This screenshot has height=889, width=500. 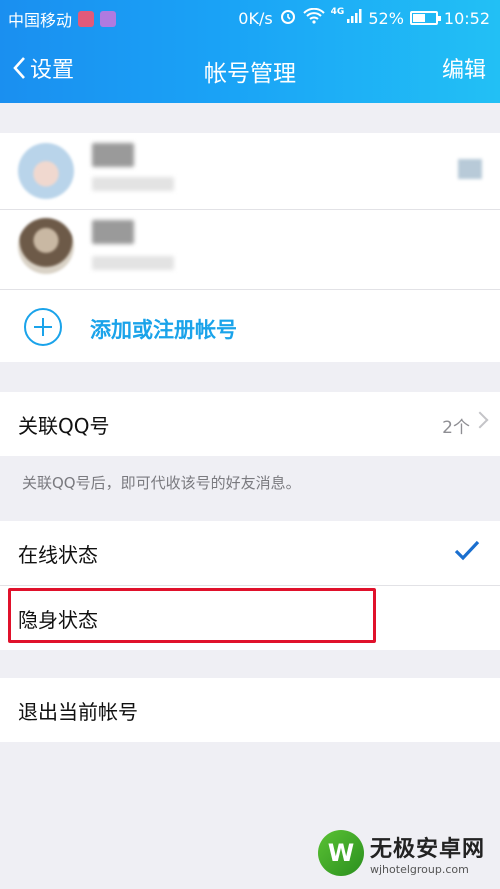 What do you see at coordinates (64, 426) in the screenshot?
I see `linked-qq-label: 关联QQ号` at bounding box center [64, 426].